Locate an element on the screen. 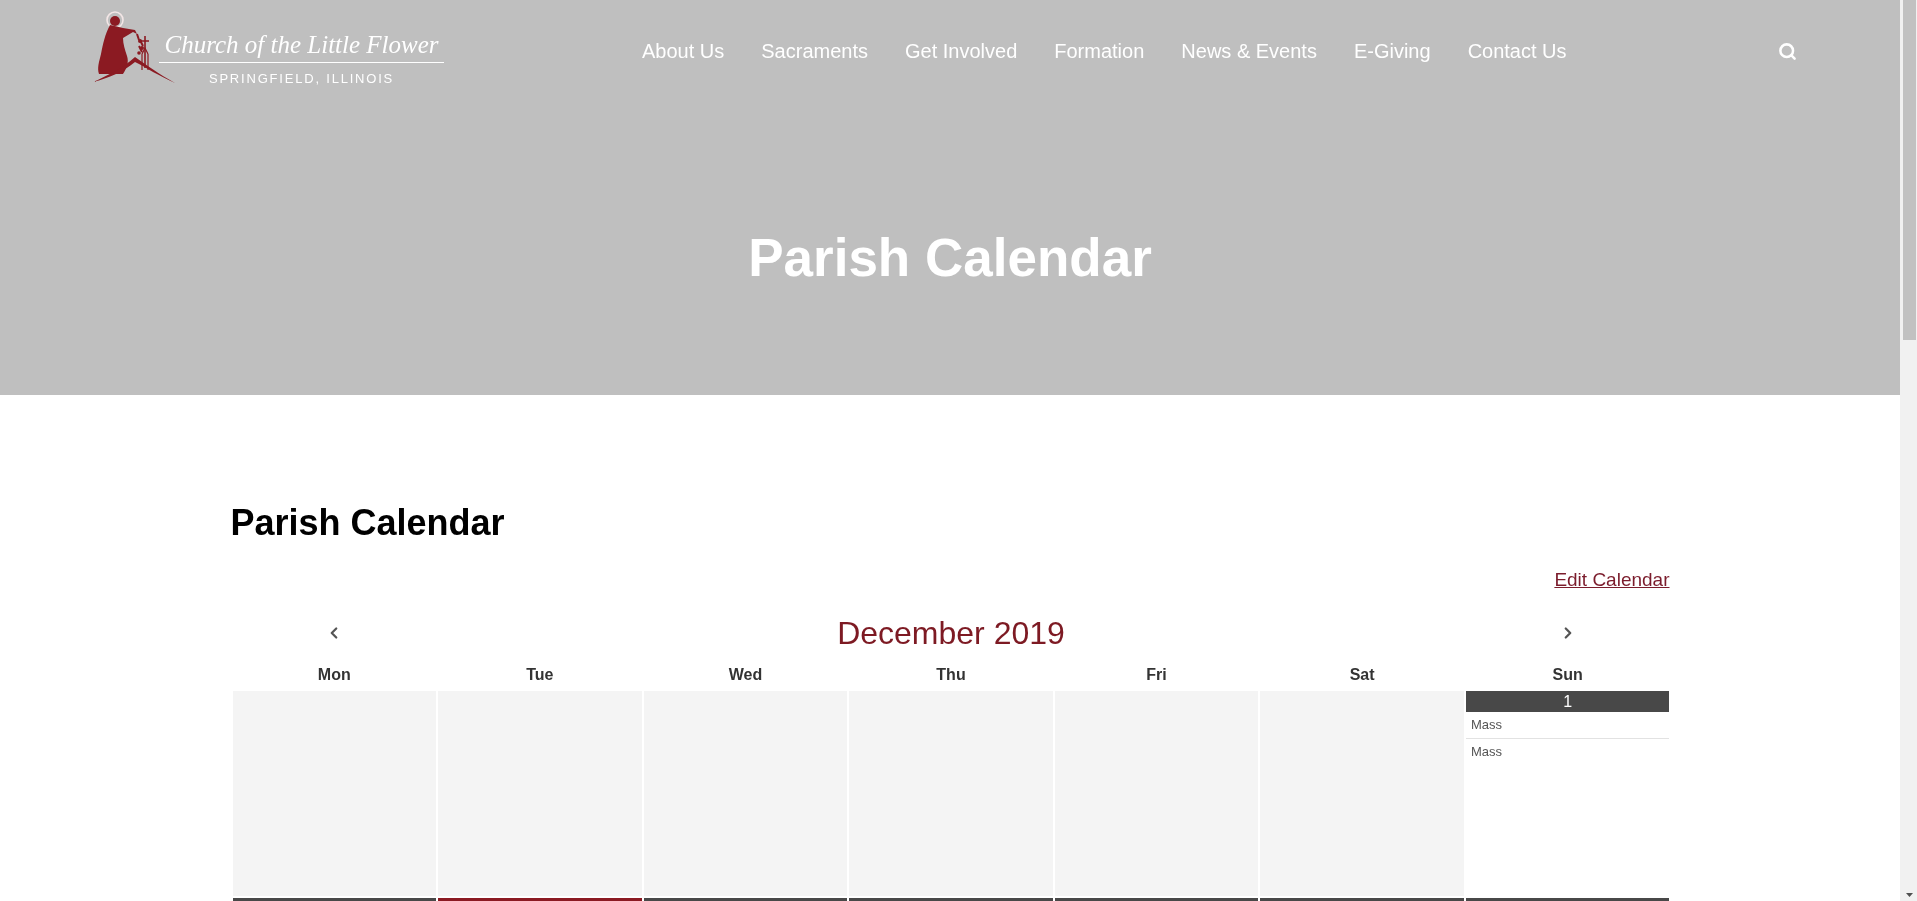 This screenshot has height=901, width=1917. hero-title: Parish Calendar is located at coordinates (950, 258).